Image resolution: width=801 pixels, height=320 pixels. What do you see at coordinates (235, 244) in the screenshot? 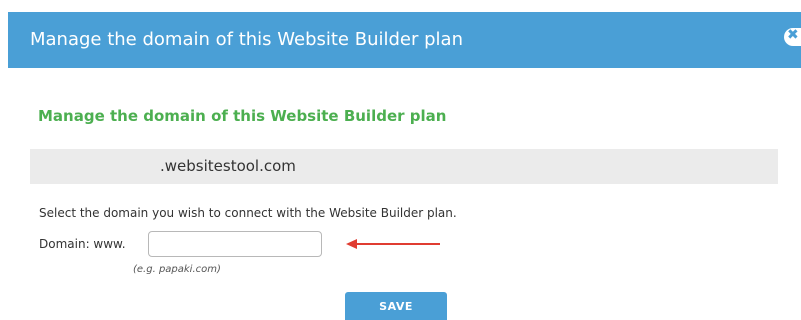
I see `domain-input` at bounding box center [235, 244].